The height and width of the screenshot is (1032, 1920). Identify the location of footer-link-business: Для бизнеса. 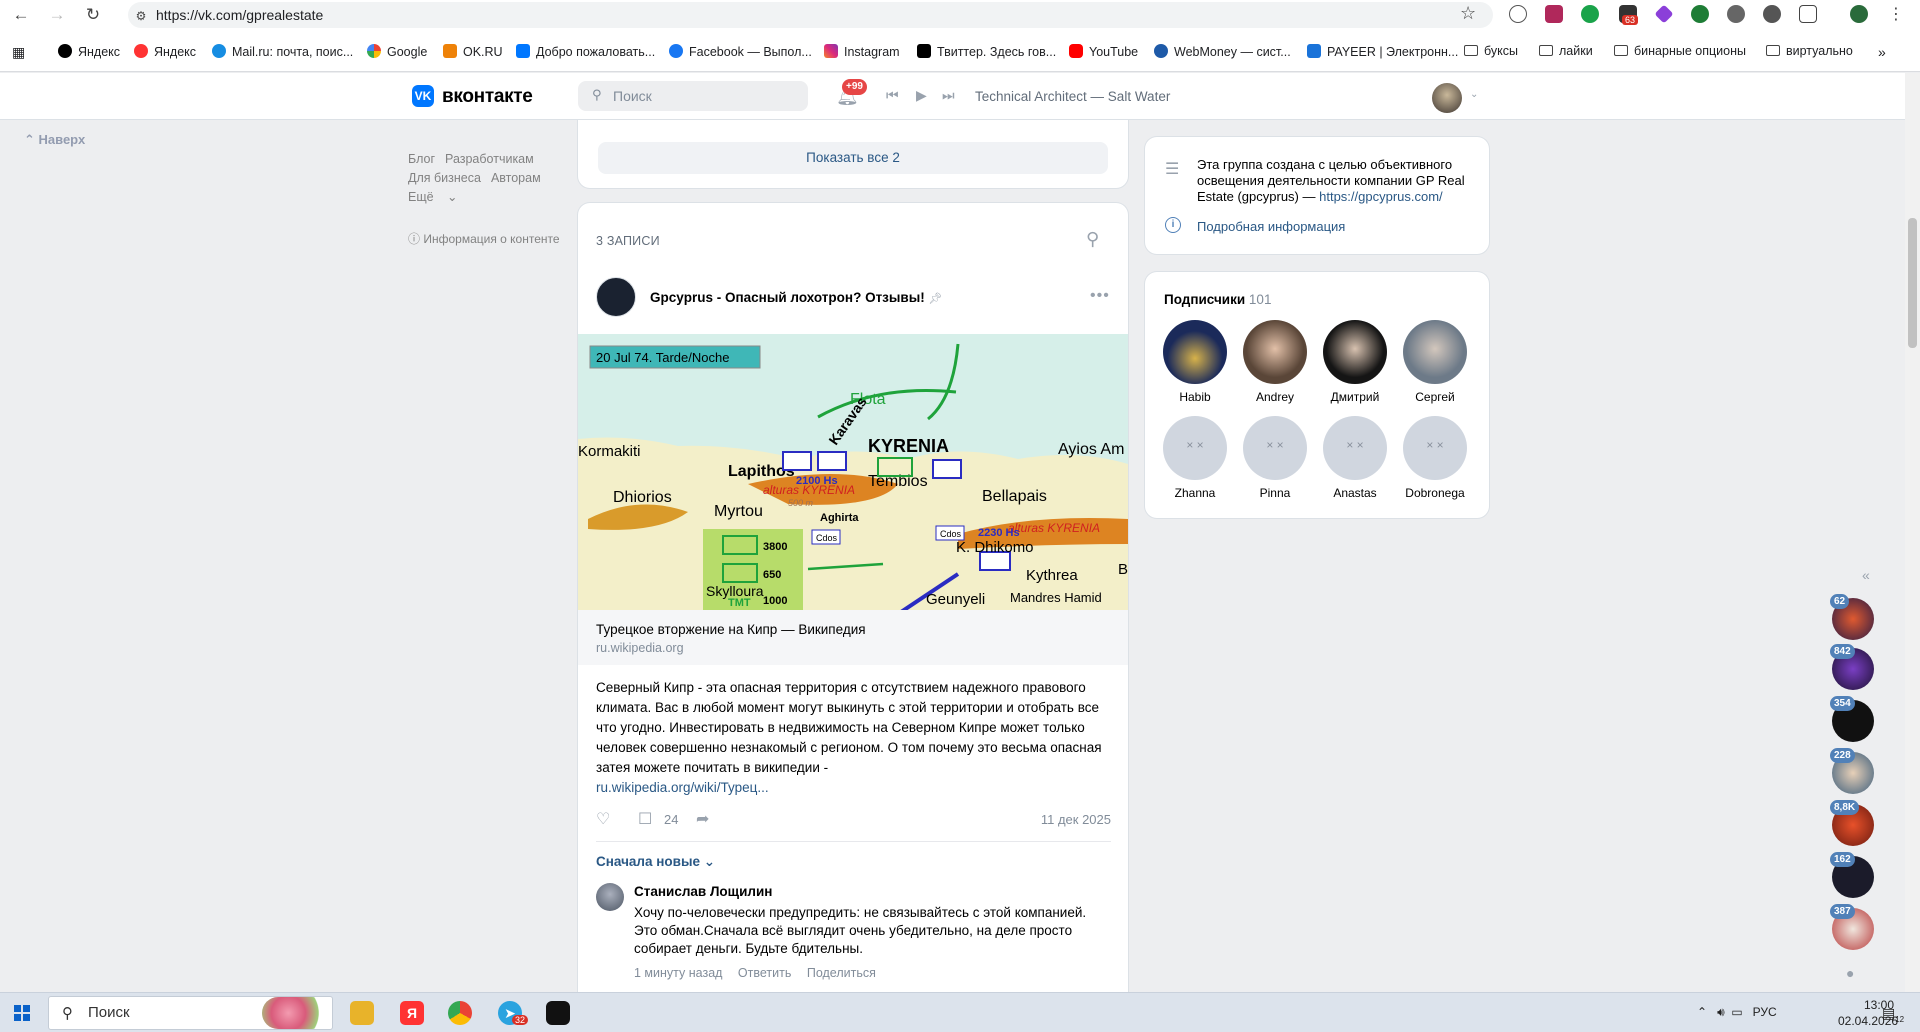
(444, 178).